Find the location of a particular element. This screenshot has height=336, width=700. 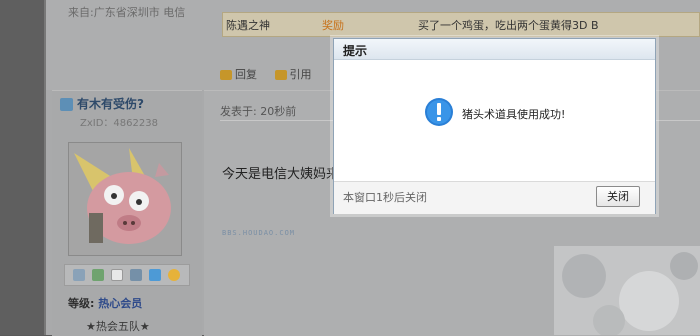

dialog-timer: 本窗口1秒后关闭 is located at coordinates (385, 197).